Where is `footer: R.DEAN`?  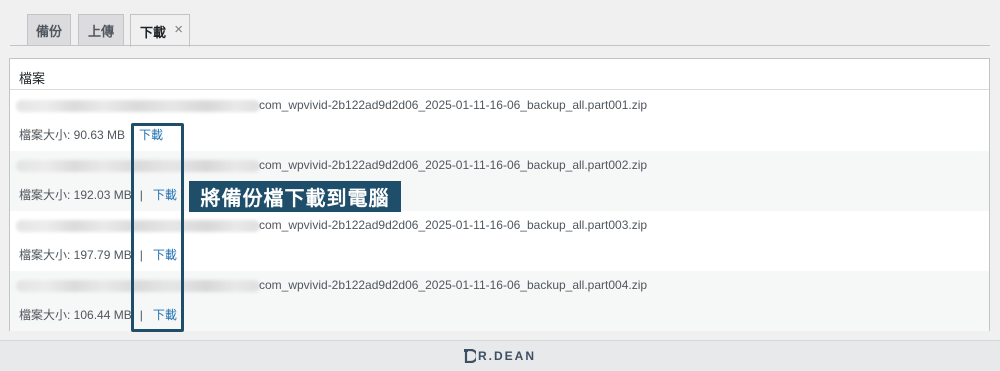
footer: R.DEAN is located at coordinates (500, 355).